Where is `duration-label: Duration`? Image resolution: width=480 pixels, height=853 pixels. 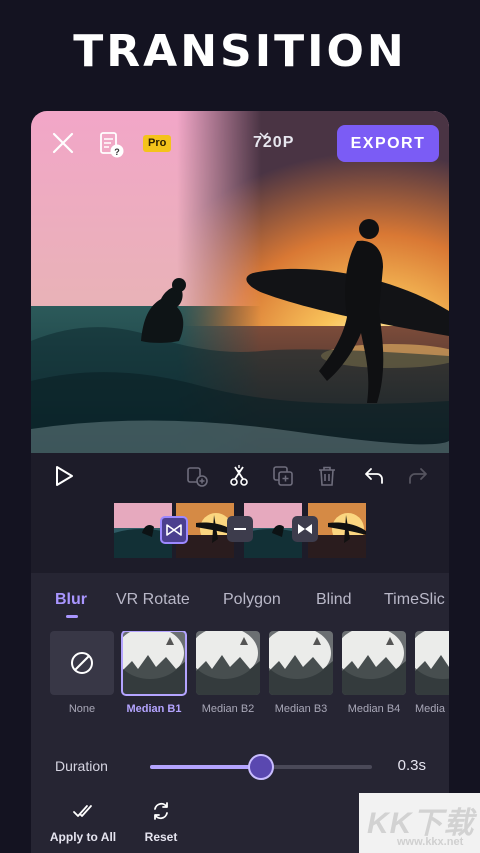 duration-label: Duration is located at coordinates (81, 766).